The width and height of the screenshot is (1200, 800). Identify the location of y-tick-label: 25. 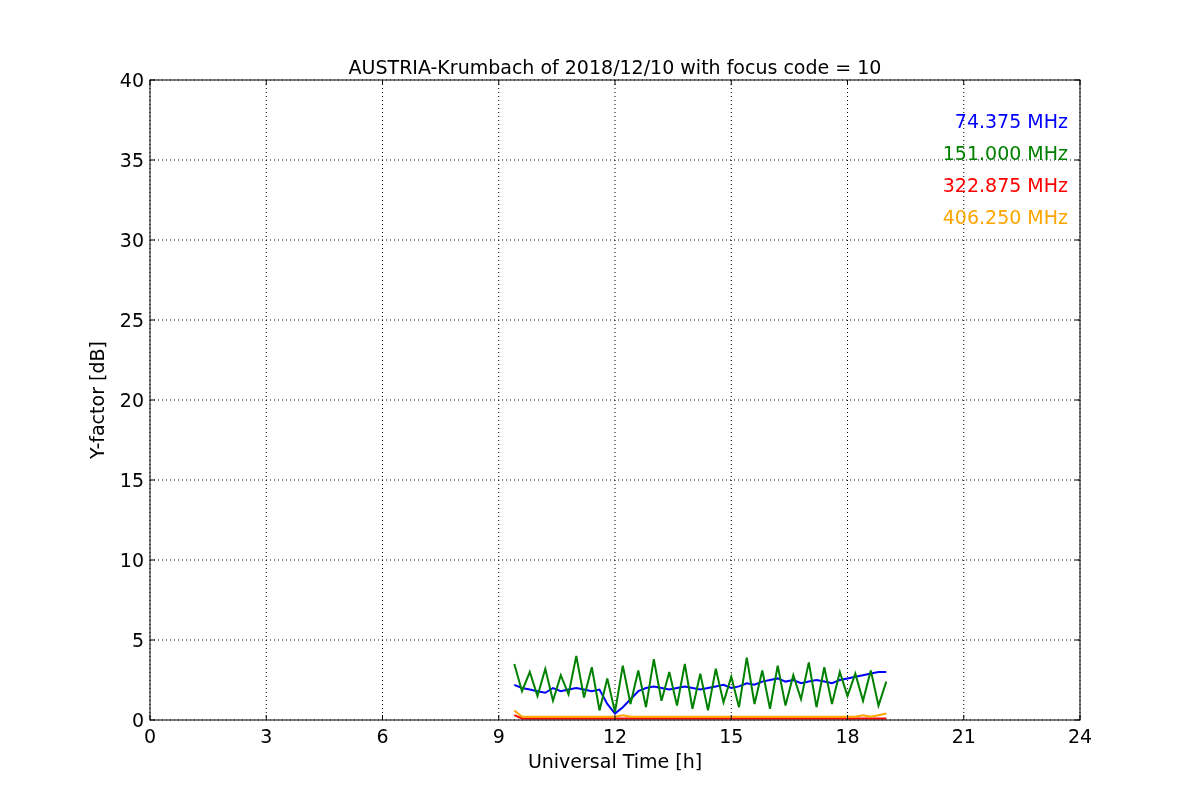
(131, 320).